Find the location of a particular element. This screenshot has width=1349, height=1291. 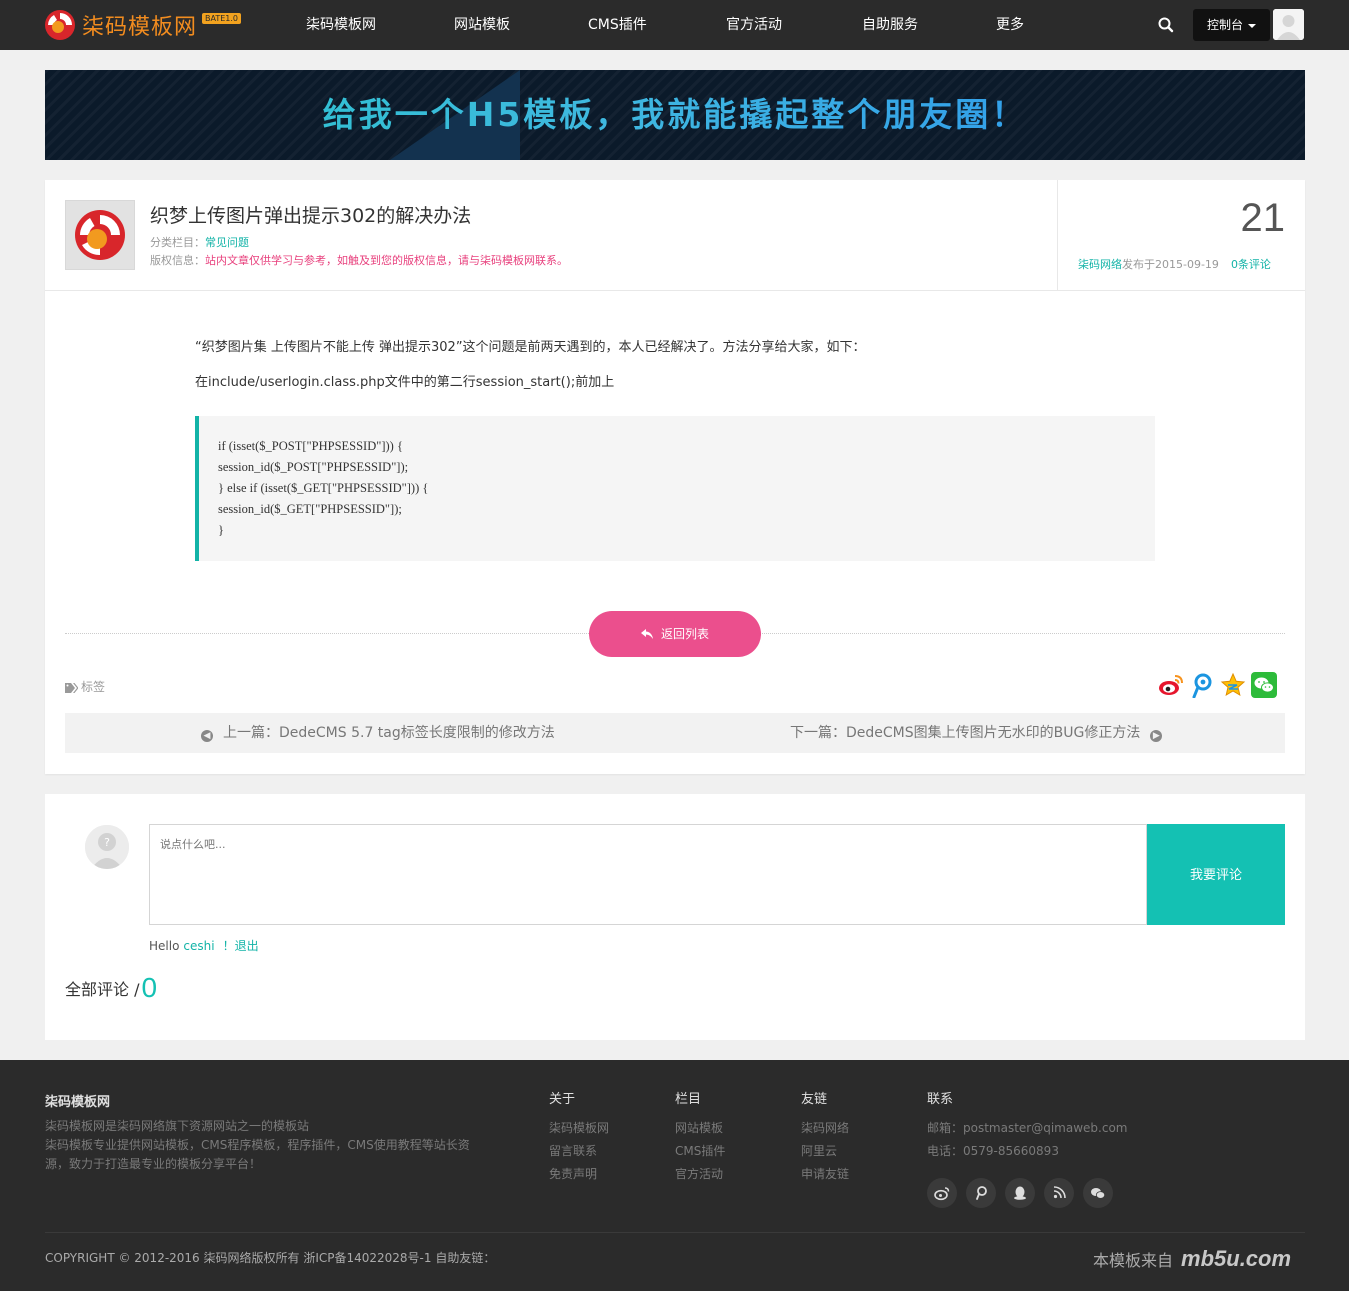

logo-mark-icon is located at coordinates (60, 25).